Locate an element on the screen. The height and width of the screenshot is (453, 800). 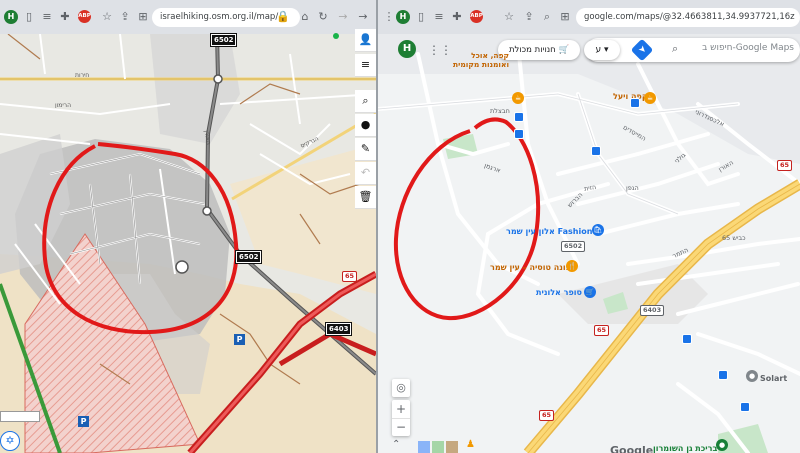
shopping-pin-icon: 🛍 is located at coordinates (598, 230).